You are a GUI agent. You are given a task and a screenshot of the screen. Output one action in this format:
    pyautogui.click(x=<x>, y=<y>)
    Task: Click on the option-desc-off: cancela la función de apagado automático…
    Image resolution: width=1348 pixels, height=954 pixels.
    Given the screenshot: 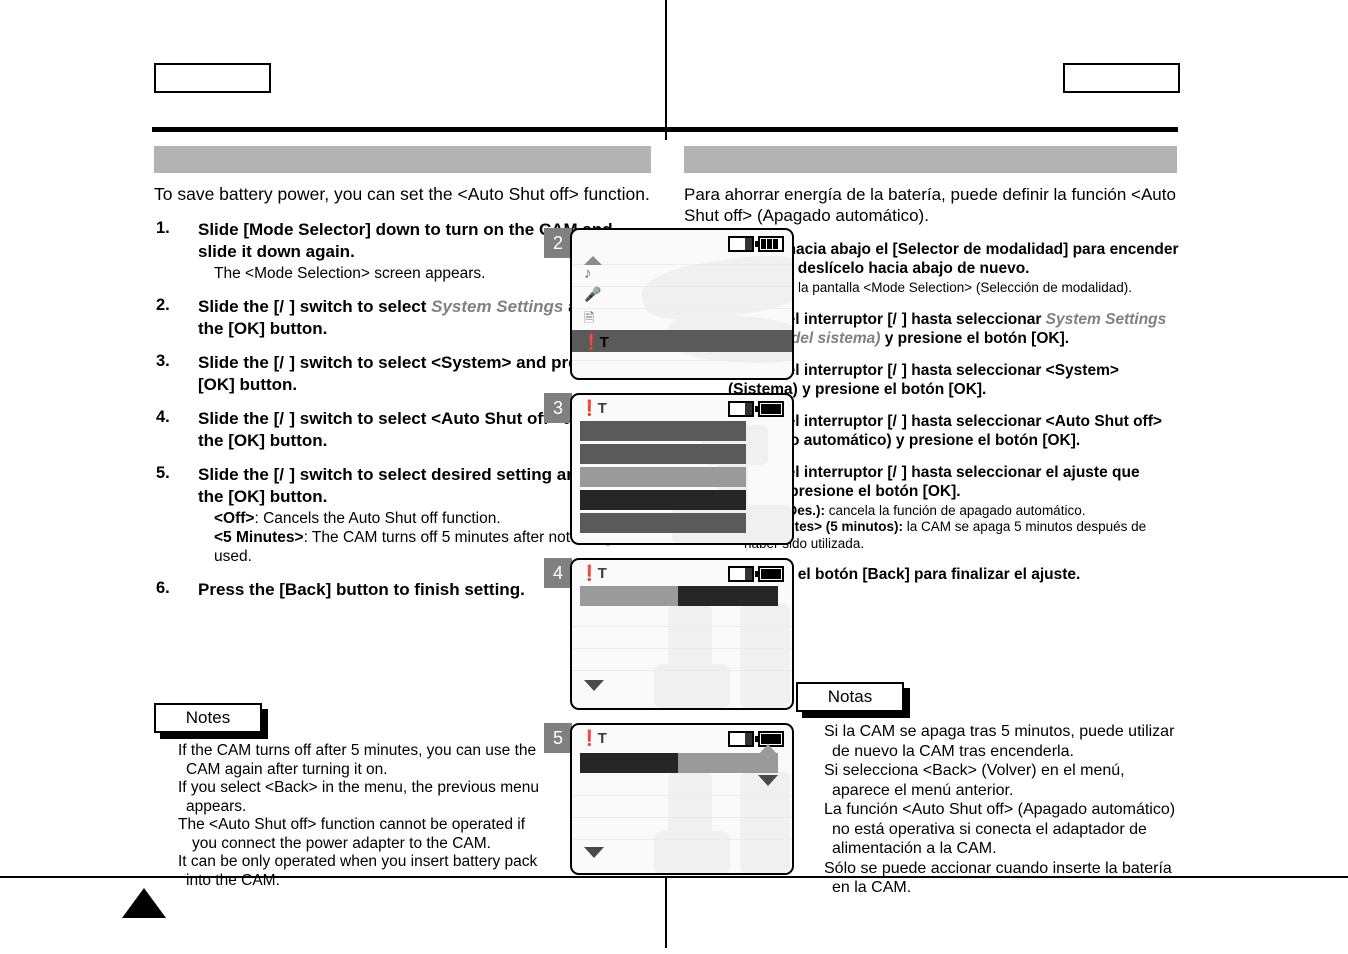 What is the action you would take?
    pyautogui.click(x=955, y=510)
    